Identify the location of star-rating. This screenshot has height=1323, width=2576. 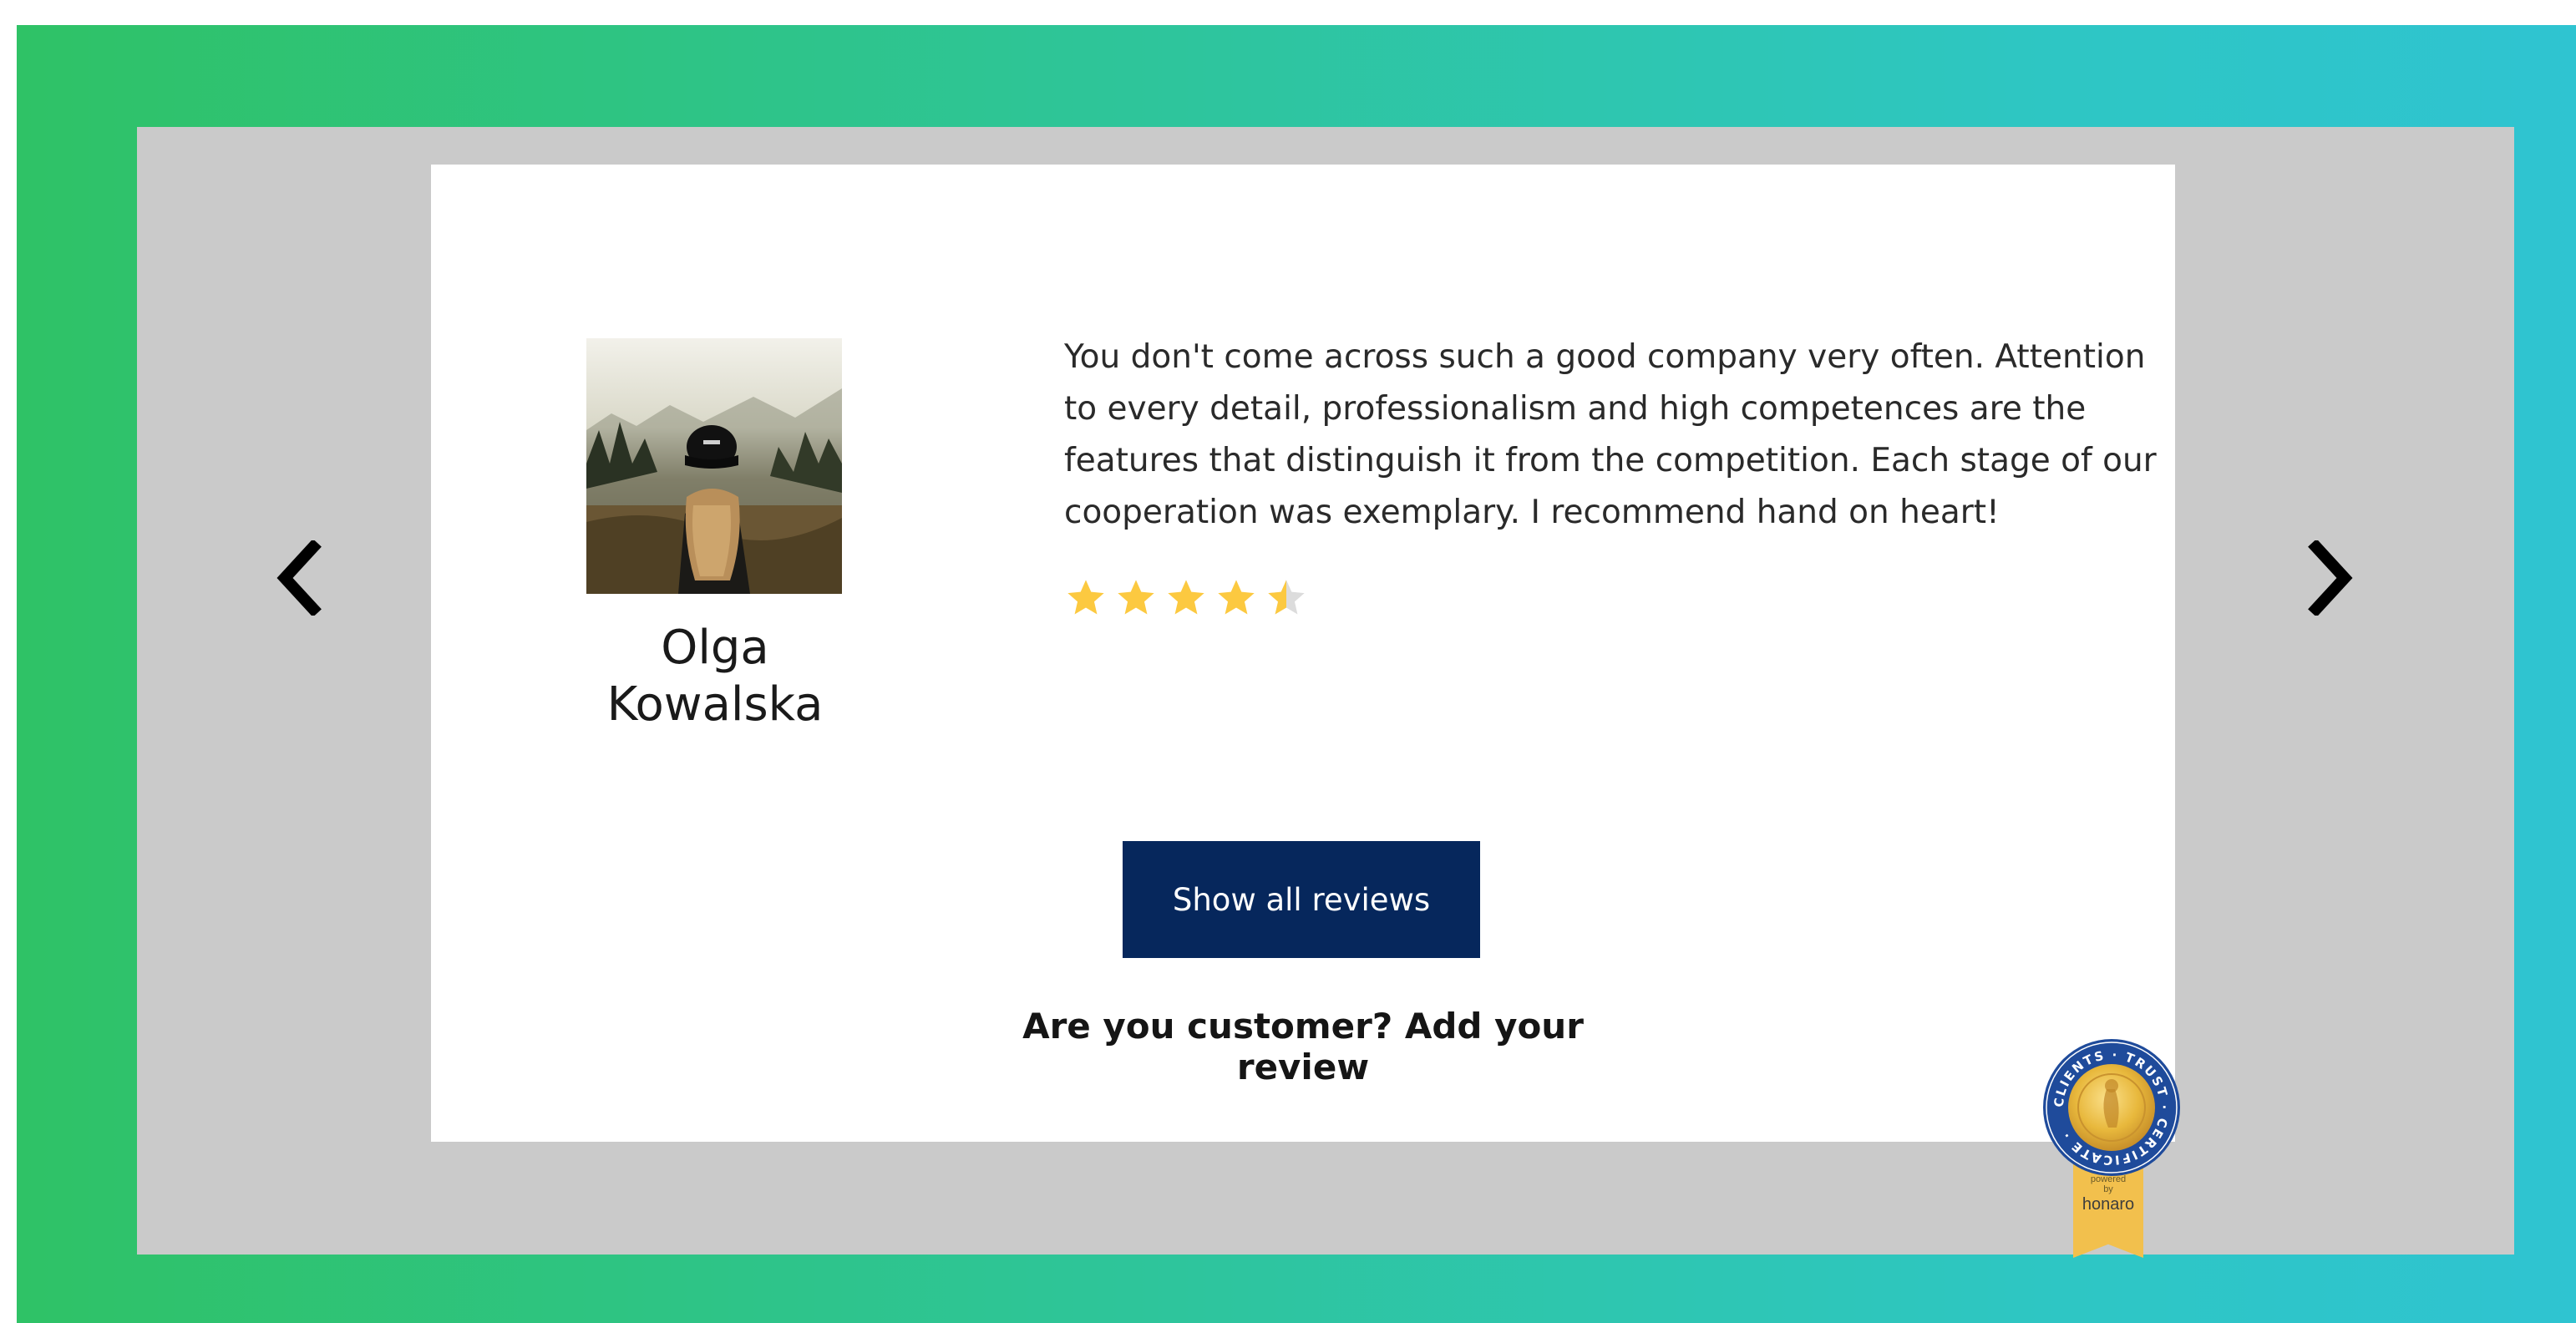
(1186, 601).